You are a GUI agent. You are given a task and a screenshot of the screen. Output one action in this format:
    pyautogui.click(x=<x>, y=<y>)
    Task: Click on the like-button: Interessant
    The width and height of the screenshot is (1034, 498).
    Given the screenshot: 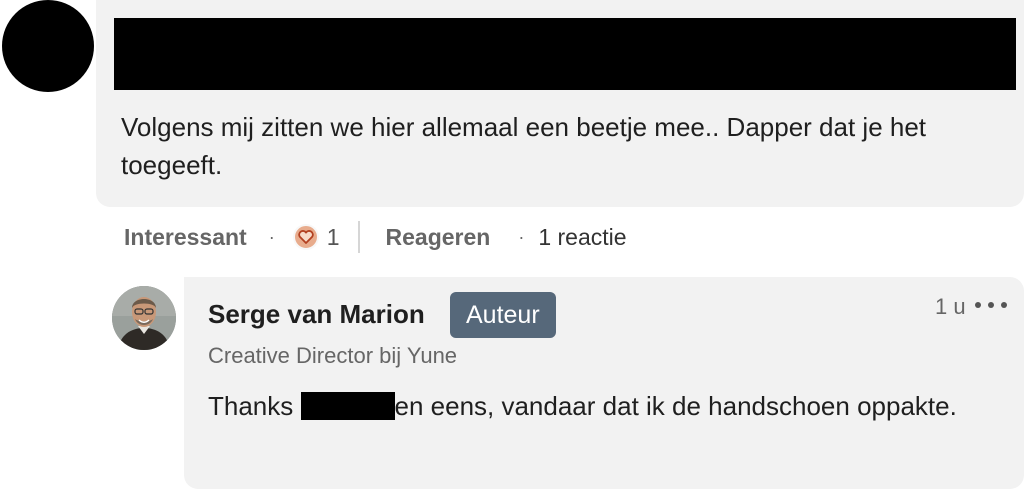 What is the action you would take?
    pyautogui.click(x=185, y=237)
    